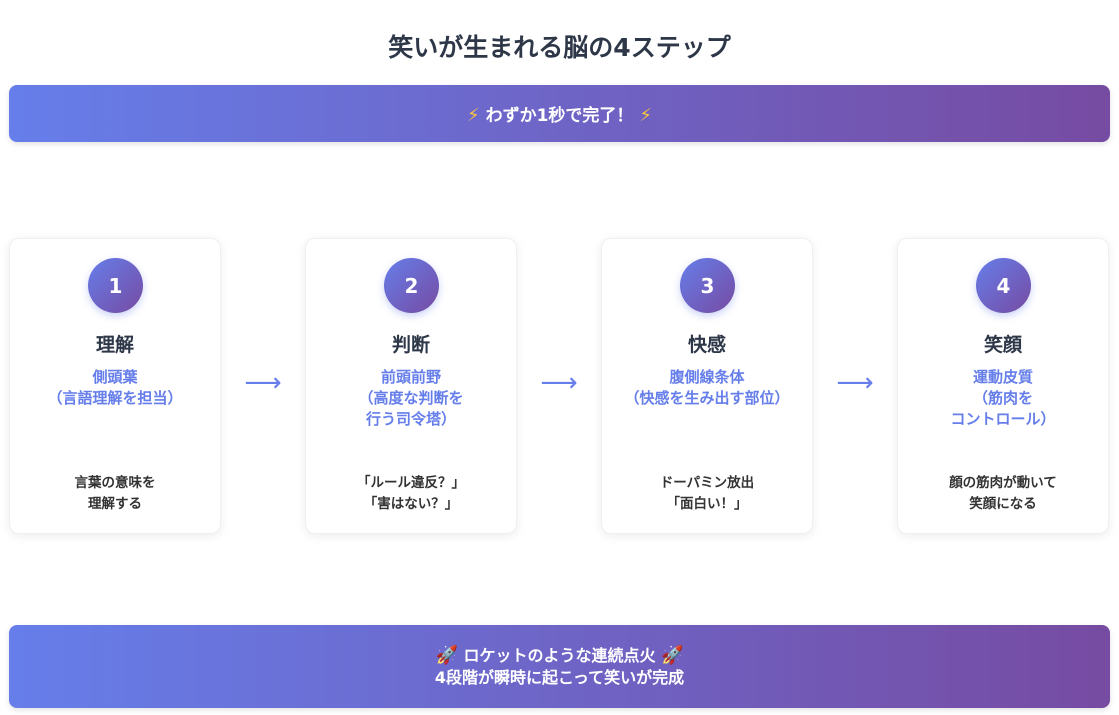 The height and width of the screenshot is (715, 1119). I want to click on step-description: ドーパミン放出 「面白い！」, so click(707, 493).